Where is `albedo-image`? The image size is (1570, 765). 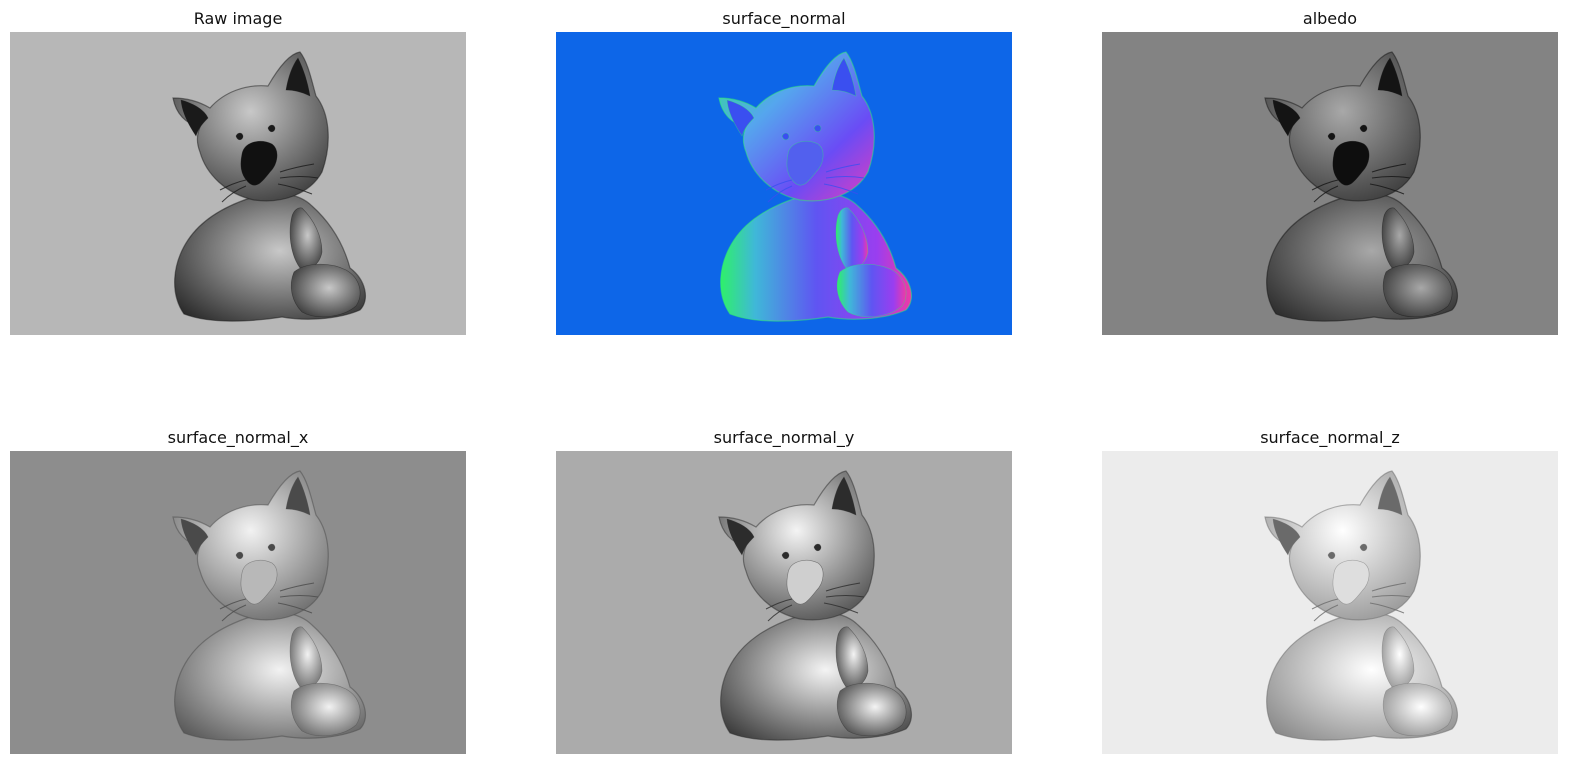 albedo-image is located at coordinates (1330, 183).